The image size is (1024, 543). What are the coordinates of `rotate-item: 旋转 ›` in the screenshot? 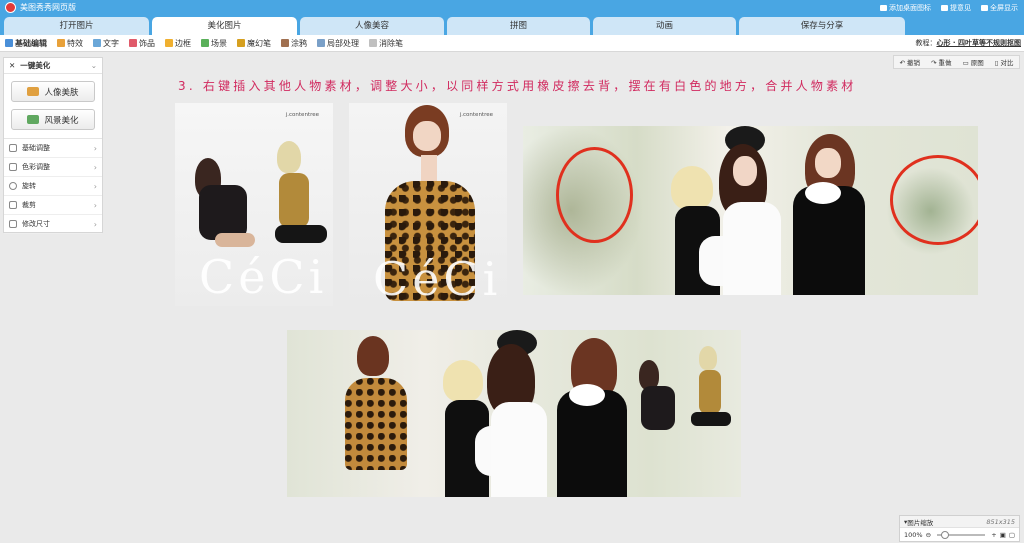 It's located at (53, 186).